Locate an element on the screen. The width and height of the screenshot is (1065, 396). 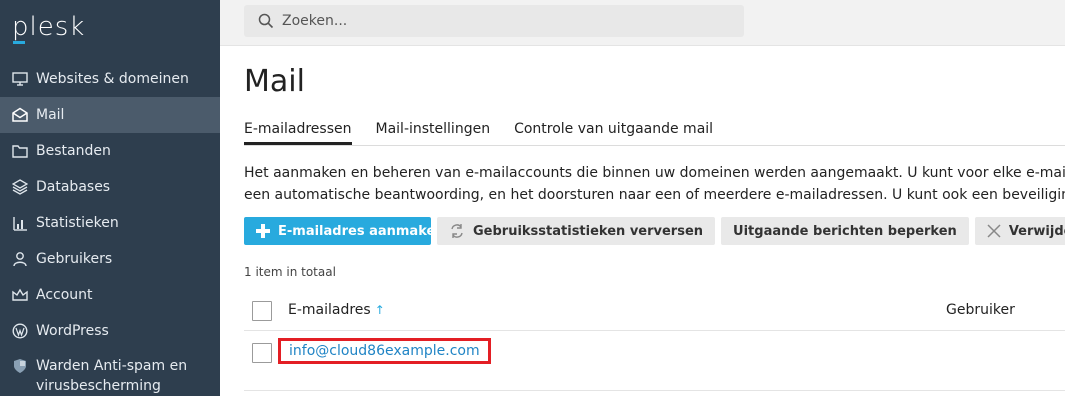
topbar is located at coordinates (642, 23).